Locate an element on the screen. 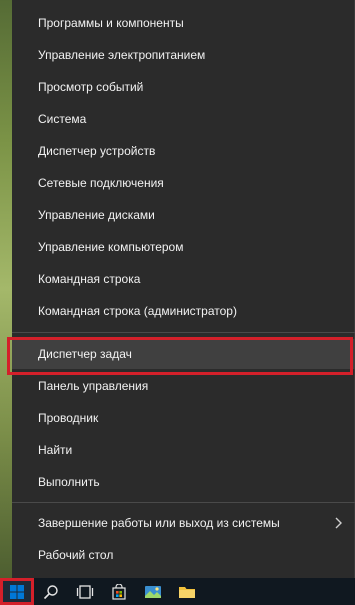 The height and width of the screenshot is (605, 355). menu-item-disk-management: Управление дисками is located at coordinates (183, 215).